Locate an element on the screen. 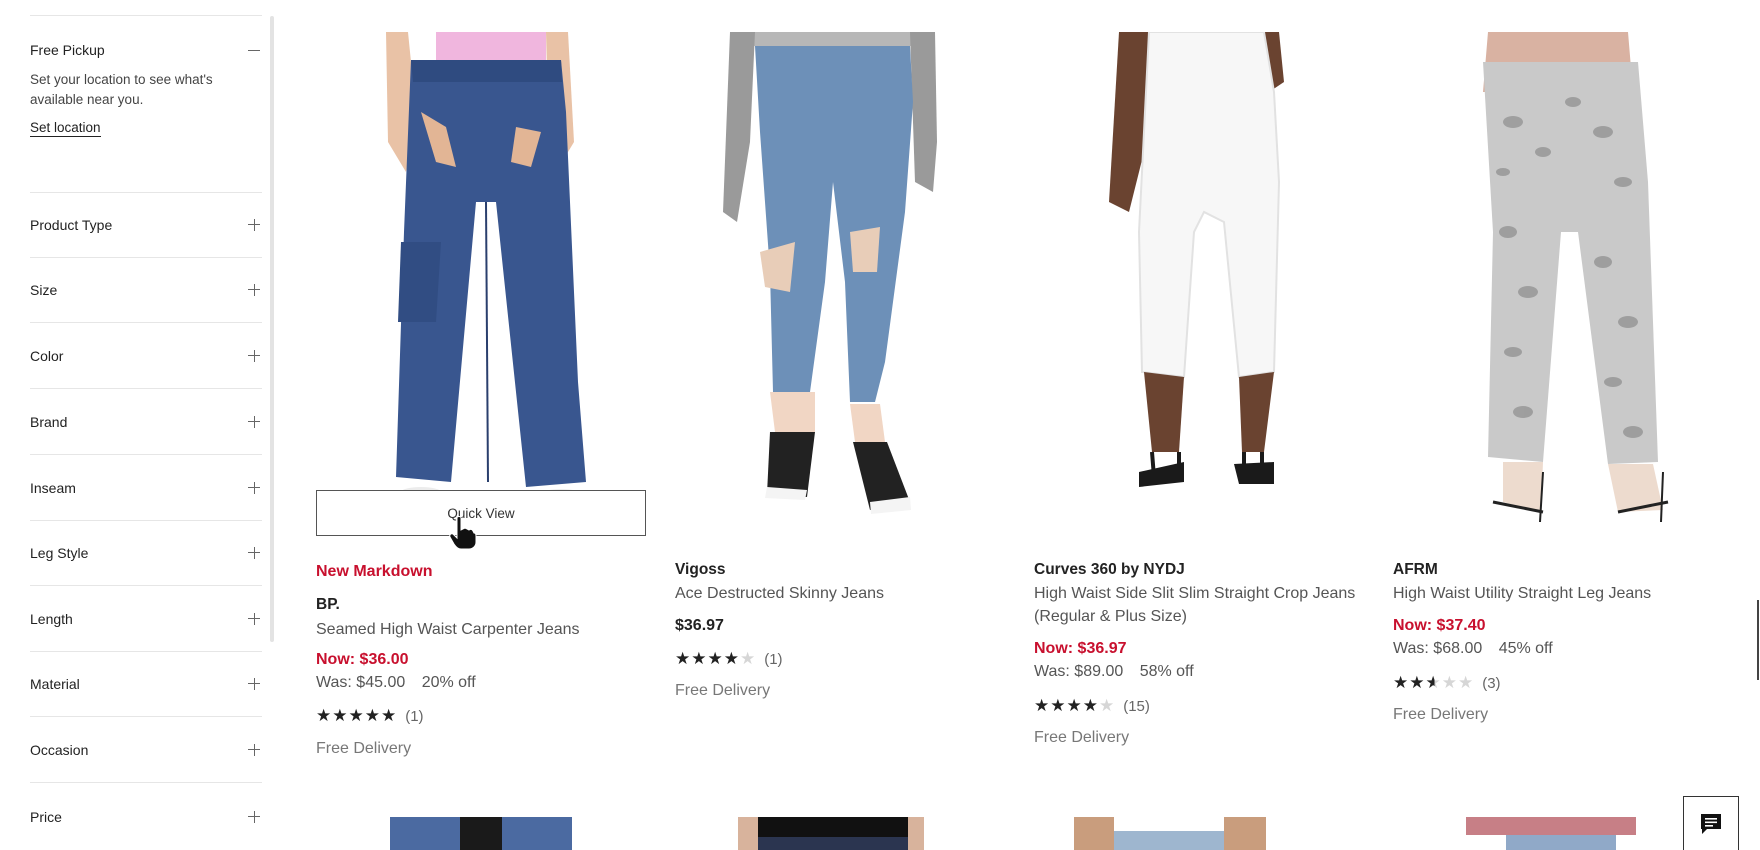  facet-label: Material is located at coordinates (55, 683).